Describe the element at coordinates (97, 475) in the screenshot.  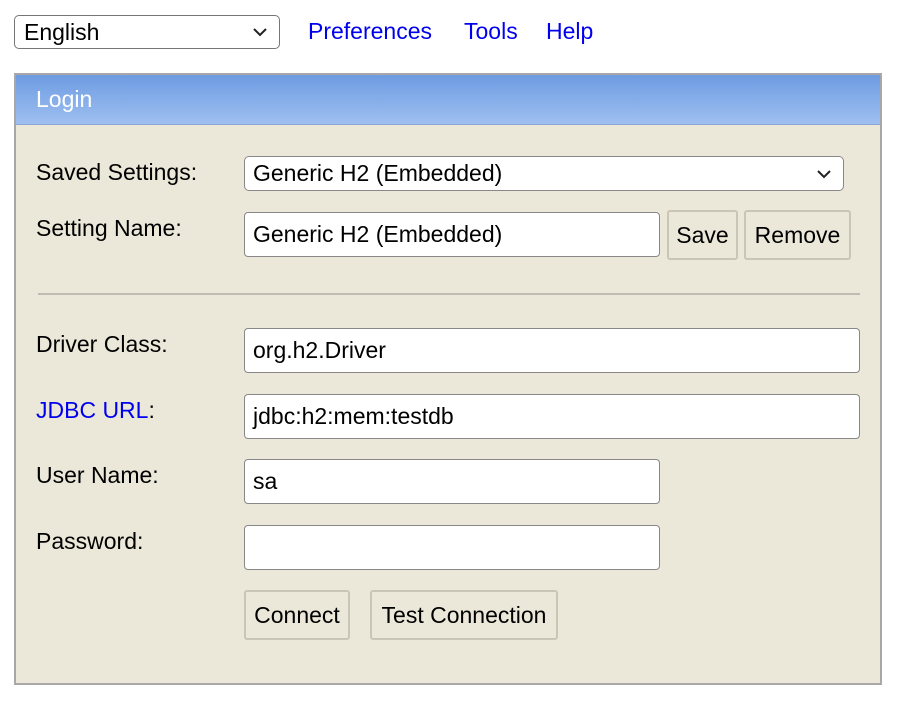
I see `user-name-label: User Name:` at that location.